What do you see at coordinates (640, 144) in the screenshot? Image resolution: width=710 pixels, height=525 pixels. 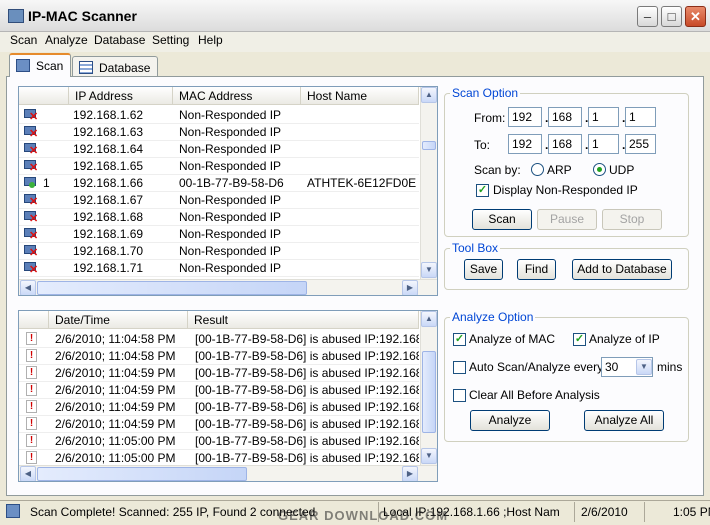 I see `to-ip-octet-4: 255` at bounding box center [640, 144].